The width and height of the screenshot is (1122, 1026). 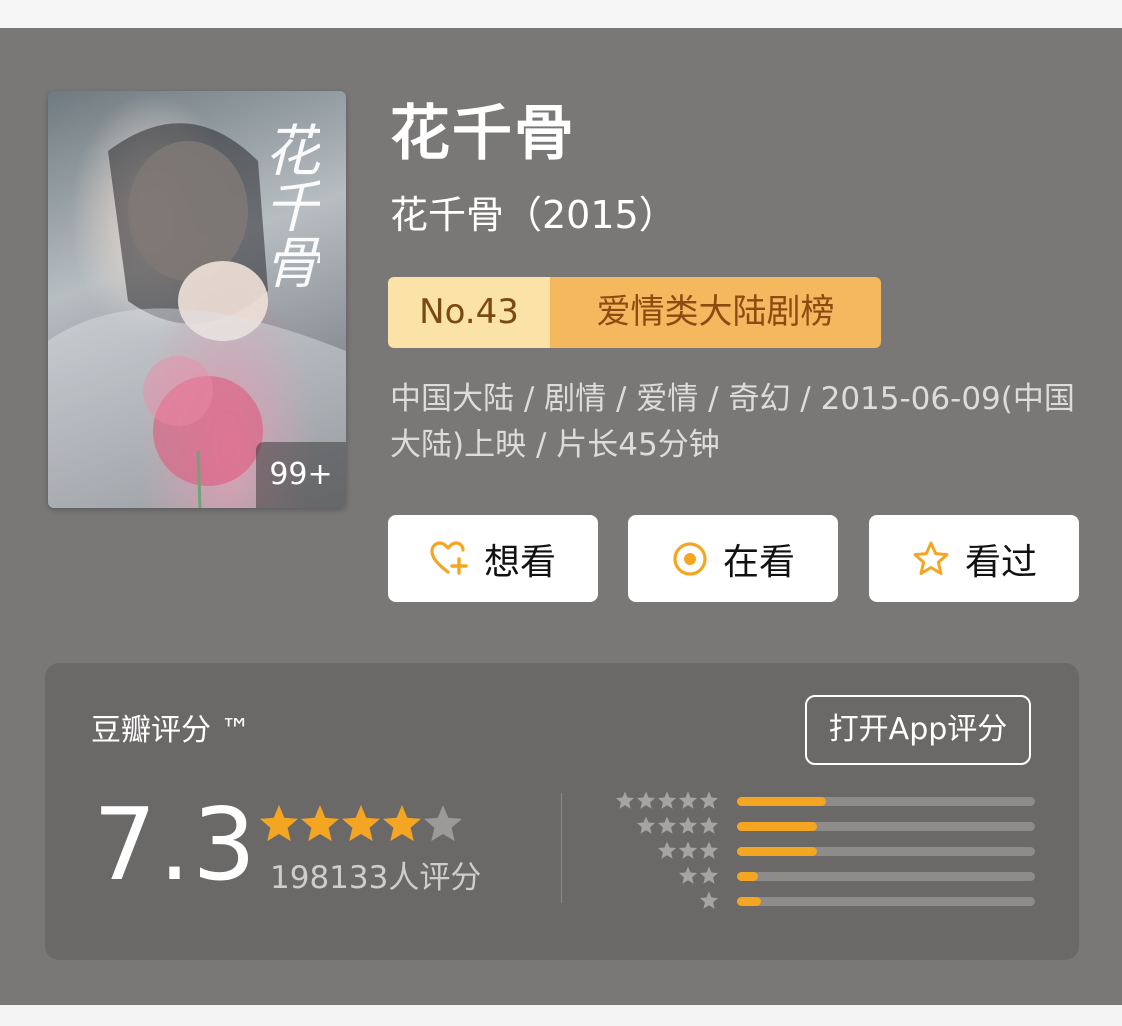 I want to click on rank-badge: No.43 爱情类大陆剧榜, so click(x=634, y=312).